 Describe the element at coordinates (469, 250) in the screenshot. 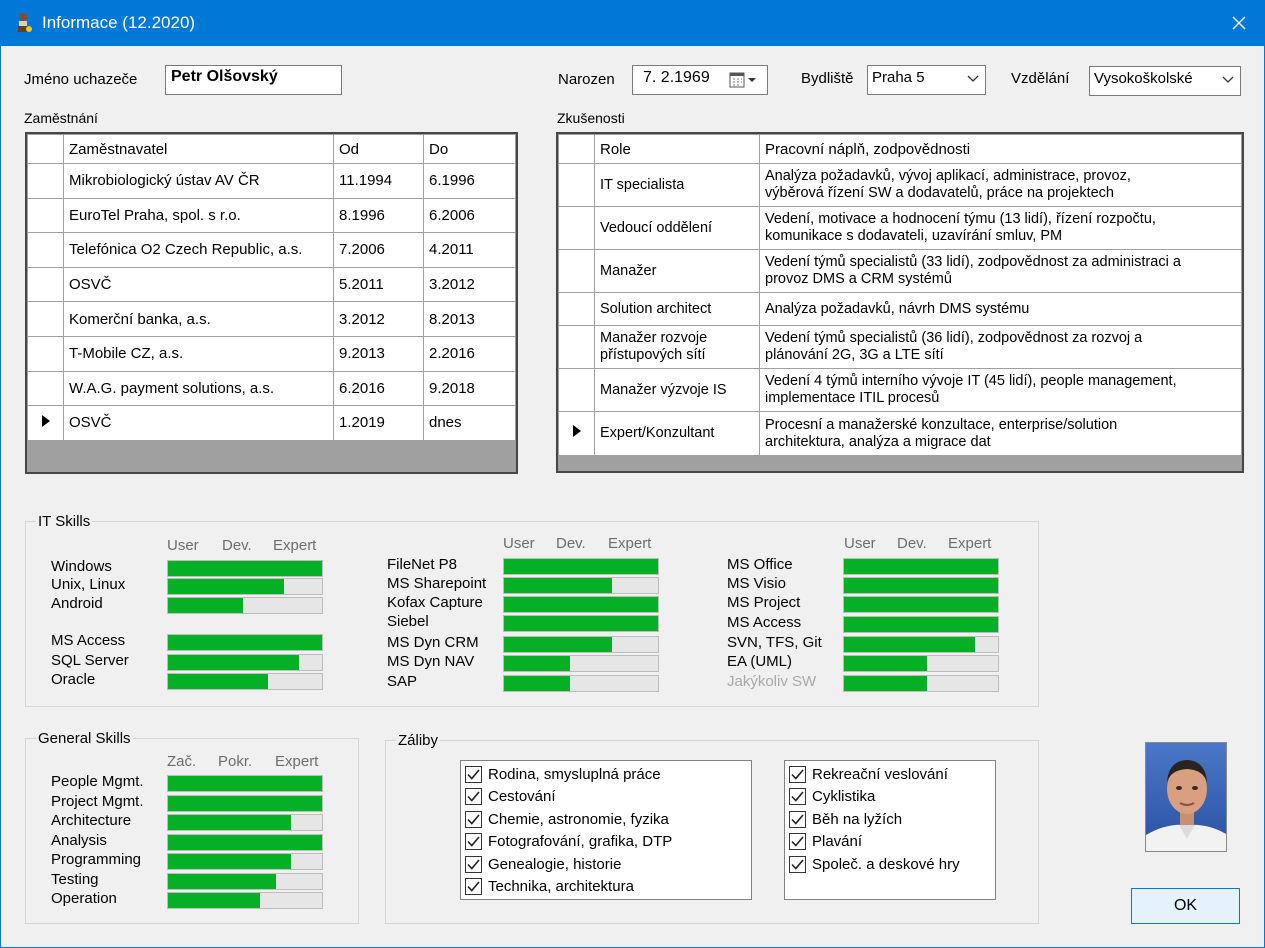

I see `cell-to: 4.2011` at that location.